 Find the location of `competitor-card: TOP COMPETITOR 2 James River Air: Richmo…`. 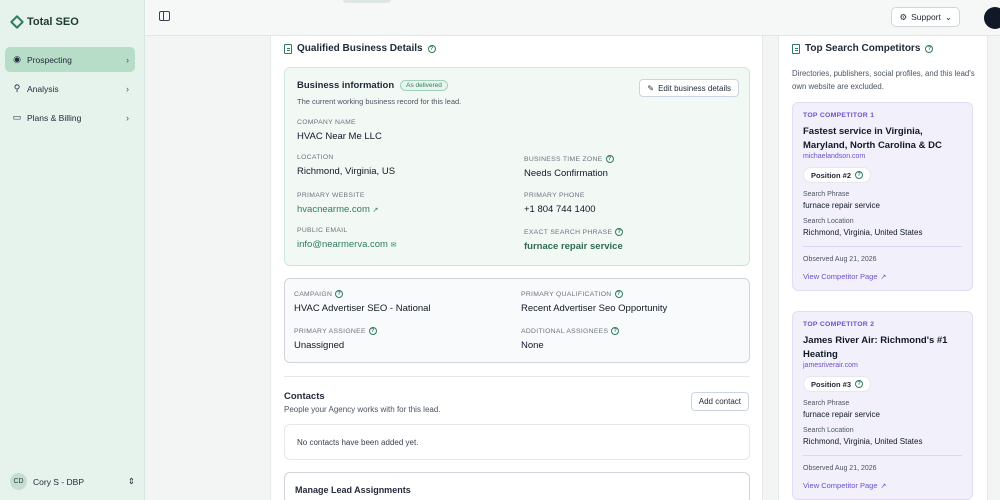

competitor-card: TOP COMPETITOR 2 James River Air: Richmo… is located at coordinates (882, 405).